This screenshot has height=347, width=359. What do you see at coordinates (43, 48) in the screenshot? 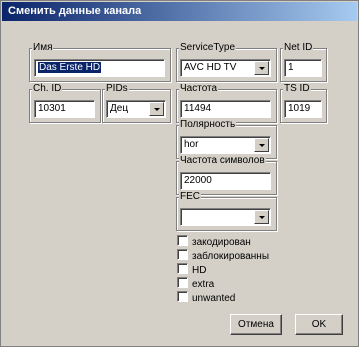
I see `name-label: Имя` at bounding box center [43, 48].